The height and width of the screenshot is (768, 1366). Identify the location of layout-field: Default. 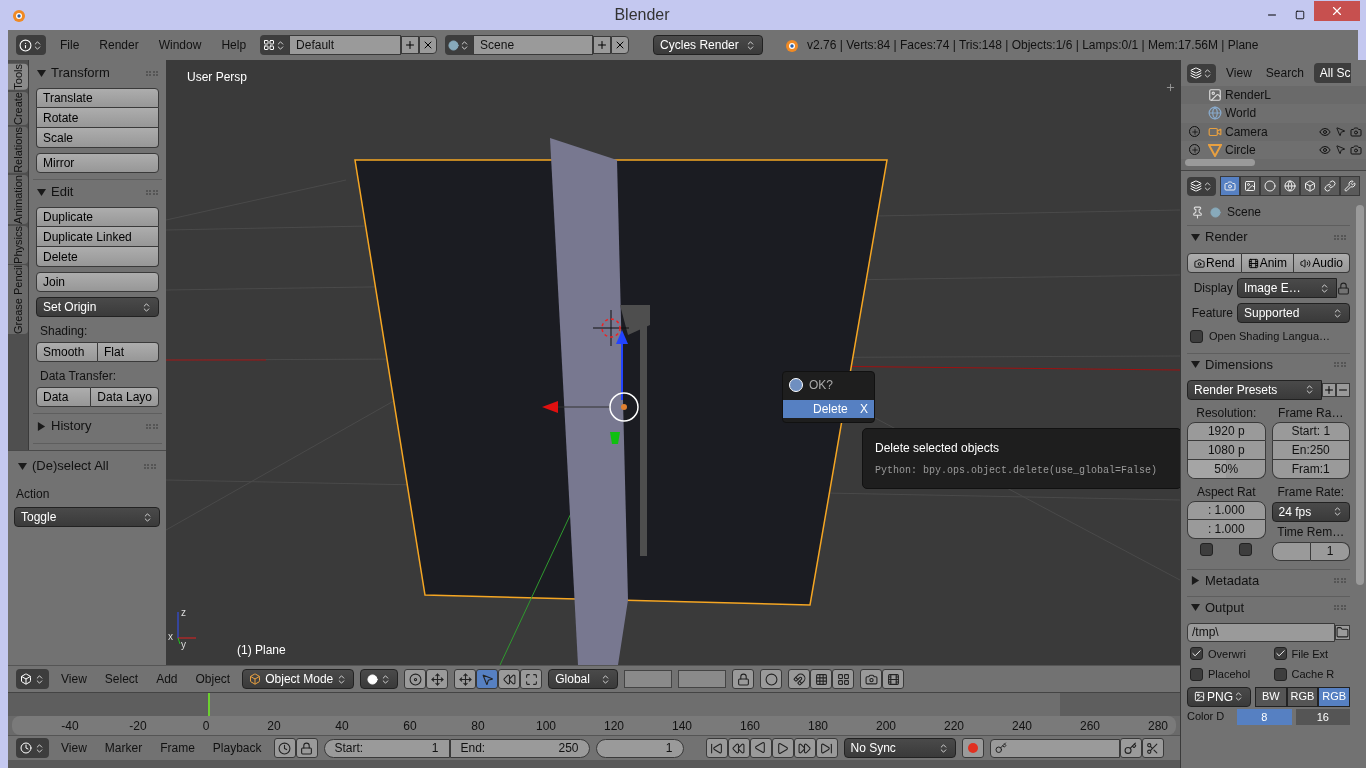
(345, 45).